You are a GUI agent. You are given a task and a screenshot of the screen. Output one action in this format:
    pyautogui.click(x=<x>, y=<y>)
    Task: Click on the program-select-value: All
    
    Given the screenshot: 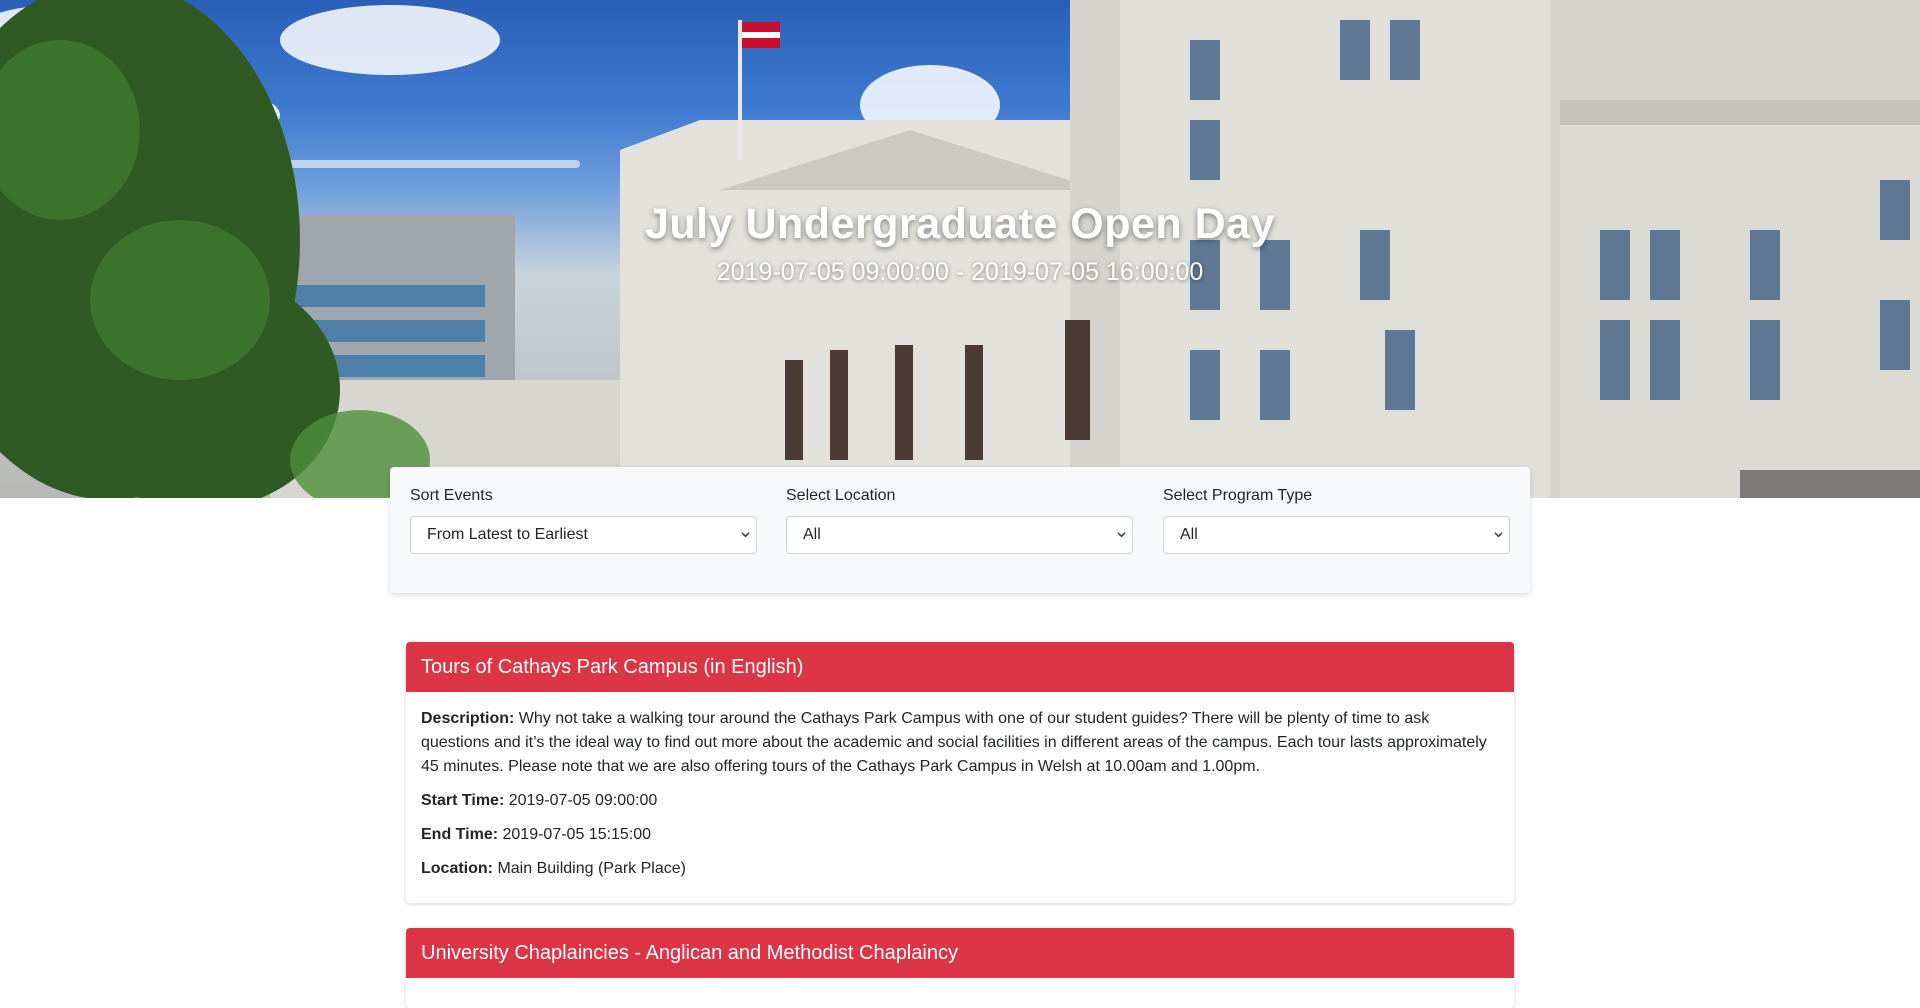 What is the action you would take?
    pyautogui.click(x=1189, y=534)
    